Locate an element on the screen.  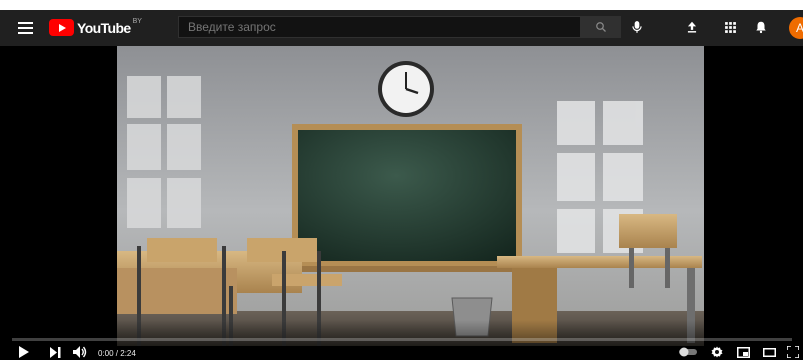
miniplayer-icon is located at coordinates (743, 352).